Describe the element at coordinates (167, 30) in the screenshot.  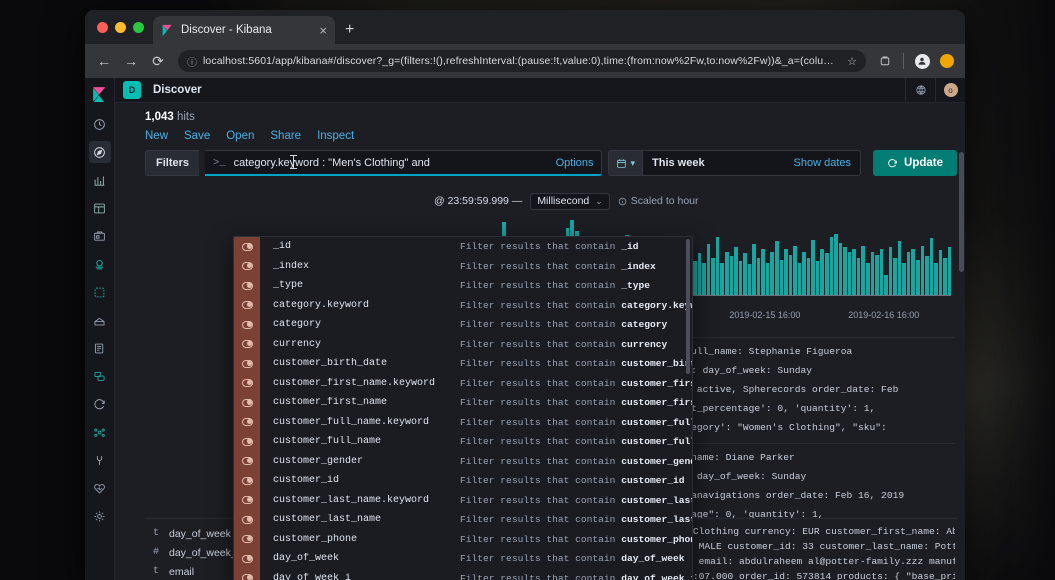
I see `kibana-favicon-icon` at that location.